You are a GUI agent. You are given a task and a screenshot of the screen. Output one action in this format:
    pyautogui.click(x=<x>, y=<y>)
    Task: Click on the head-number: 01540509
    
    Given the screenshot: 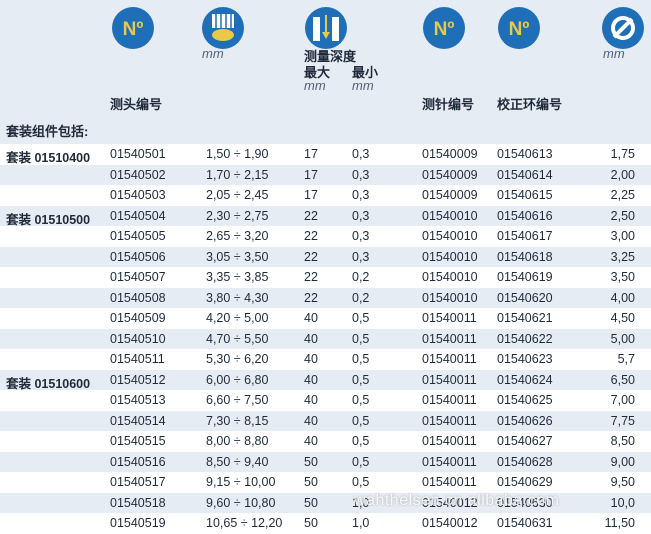 What is the action you would take?
    pyautogui.click(x=138, y=318)
    